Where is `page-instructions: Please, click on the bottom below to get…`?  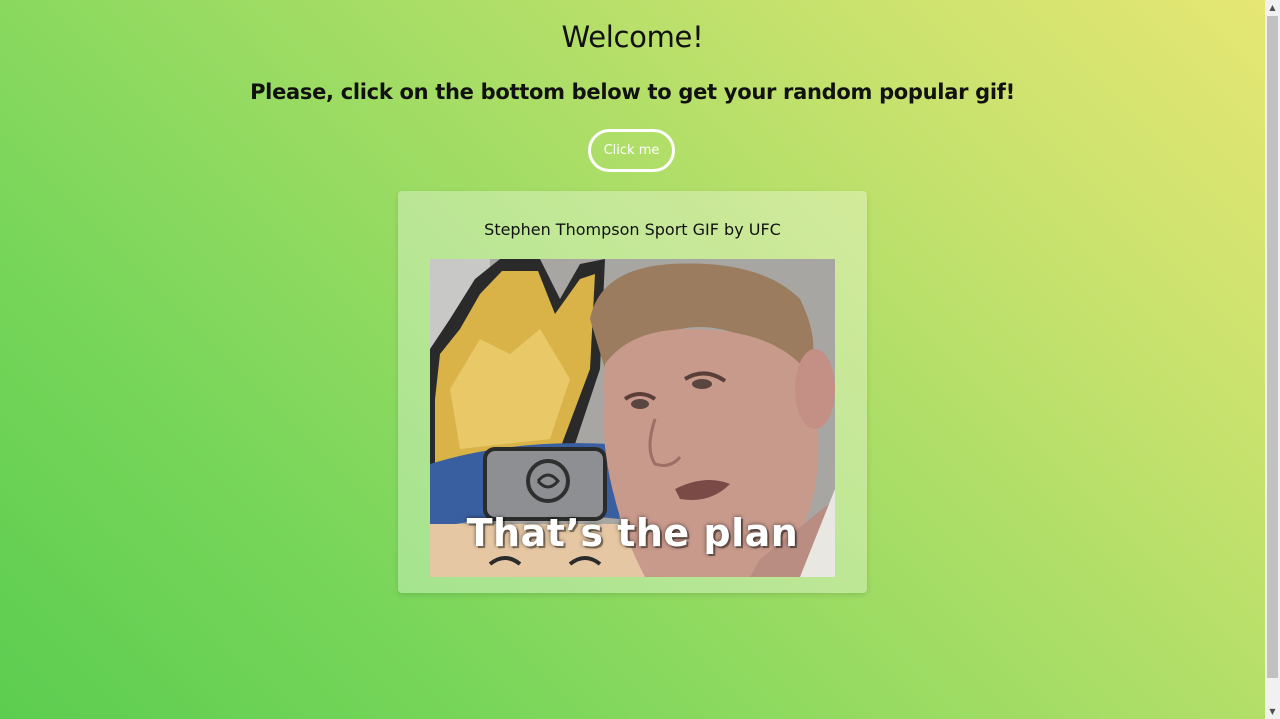 page-instructions: Please, click on the bottom below to get… is located at coordinates (632, 92).